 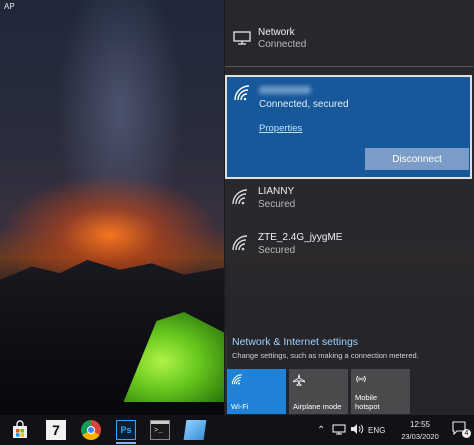 I want to click on action-center-button: 4, so click(x=461, y=429).